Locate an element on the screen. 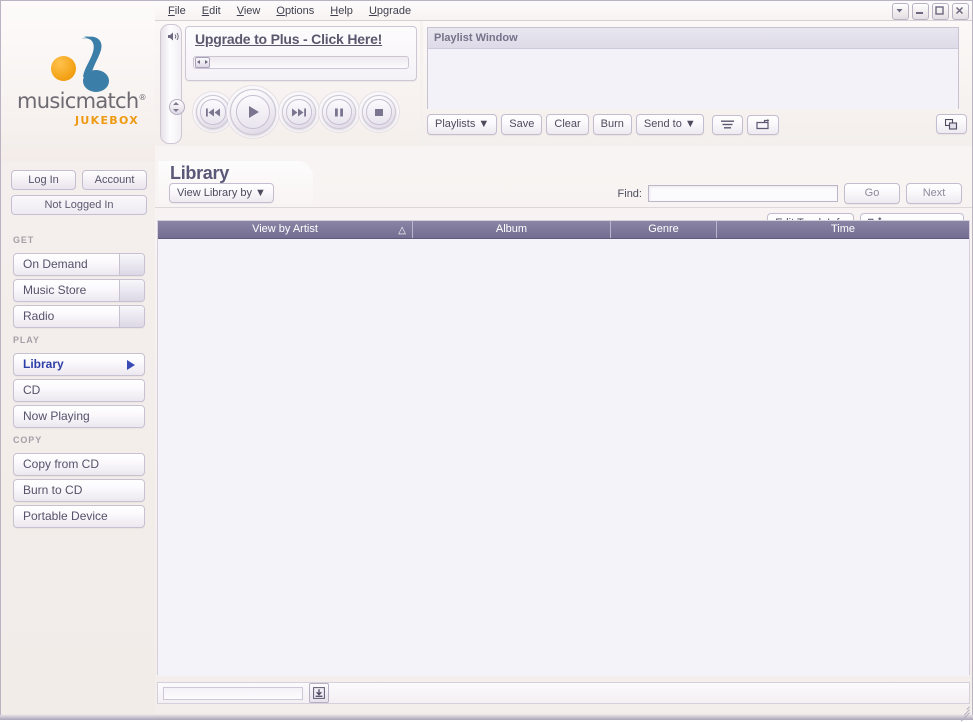 The height and width of the screenshot is (722, 973). logo-panel: musicmatch® JUKEBOX is located at coordinates (78, 81).